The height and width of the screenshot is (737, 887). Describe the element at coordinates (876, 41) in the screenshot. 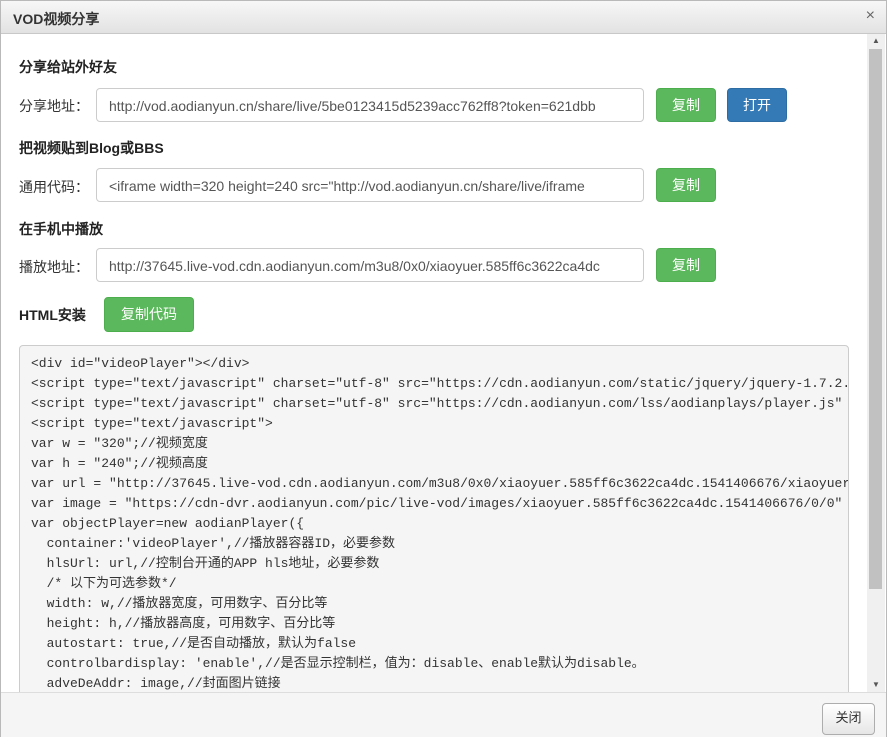

I see `scroll-up-icon: ▲` at that location.